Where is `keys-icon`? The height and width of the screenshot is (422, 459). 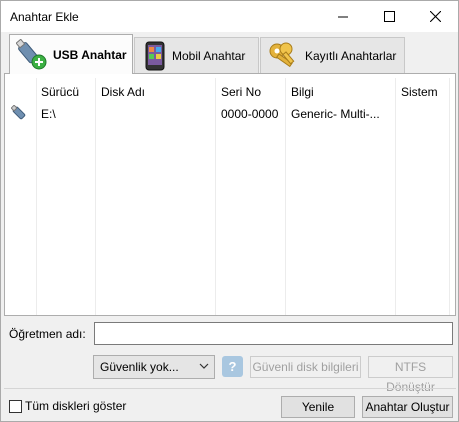 keys-icon is located at coordinates (282, 54).